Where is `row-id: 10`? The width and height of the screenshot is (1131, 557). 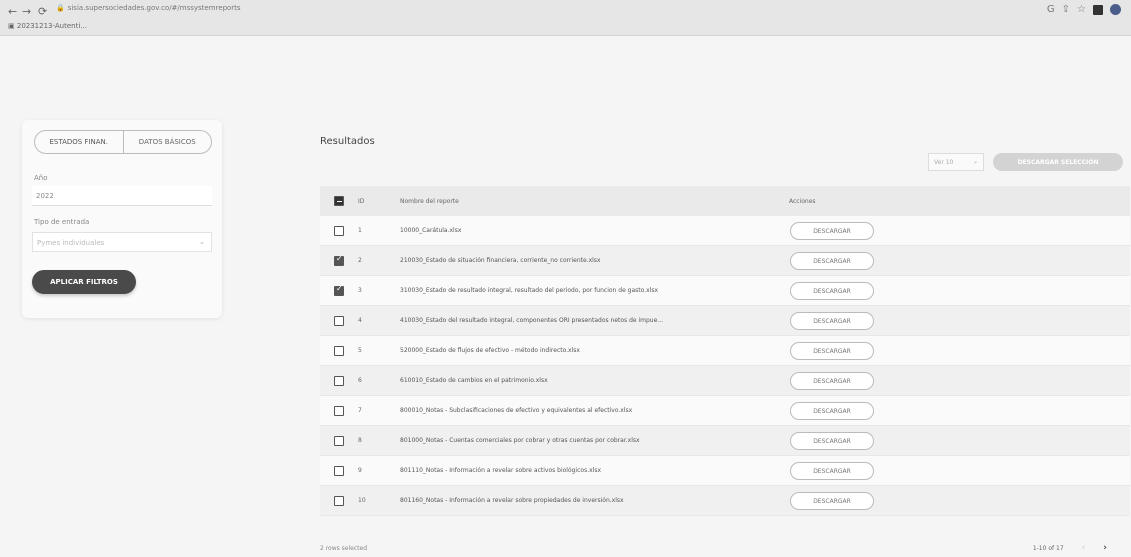
row-id: 10 is located at coordinates (362, 500).